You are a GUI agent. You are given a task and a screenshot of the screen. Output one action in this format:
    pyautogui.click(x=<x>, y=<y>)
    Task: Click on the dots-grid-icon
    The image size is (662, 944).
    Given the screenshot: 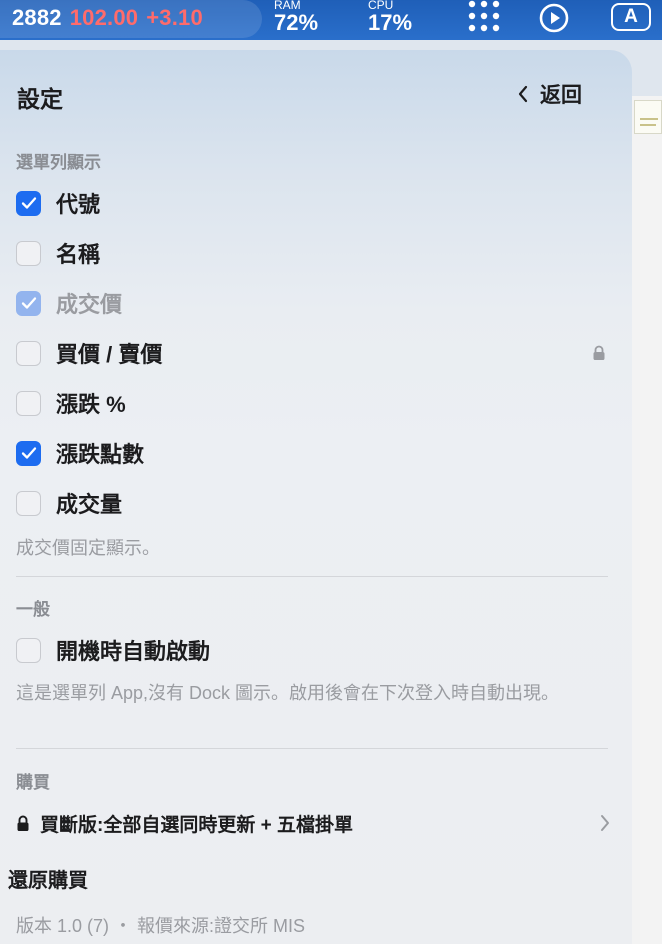 What is the action you would take?
    pyautogui.click(x=484, y=17)
    